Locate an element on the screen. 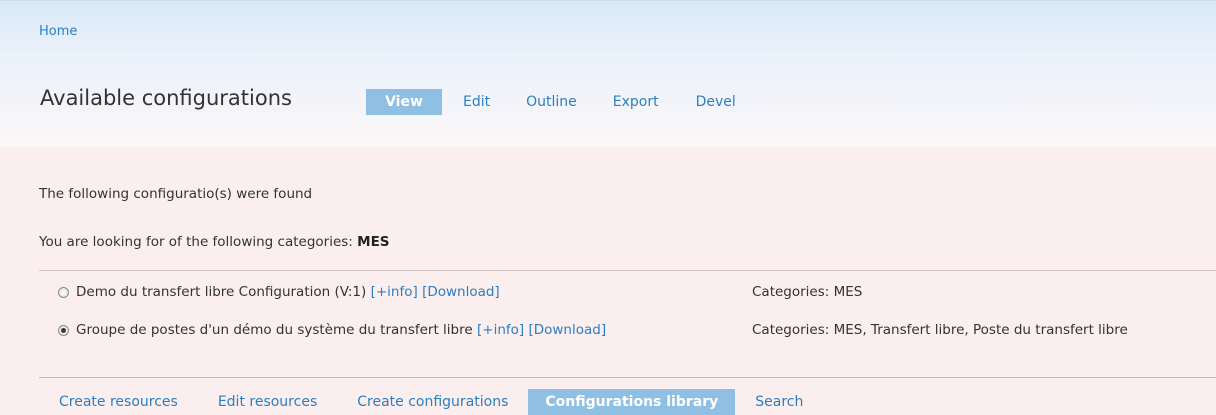  tab-outline: Outline is located at coordinates (551, 102).